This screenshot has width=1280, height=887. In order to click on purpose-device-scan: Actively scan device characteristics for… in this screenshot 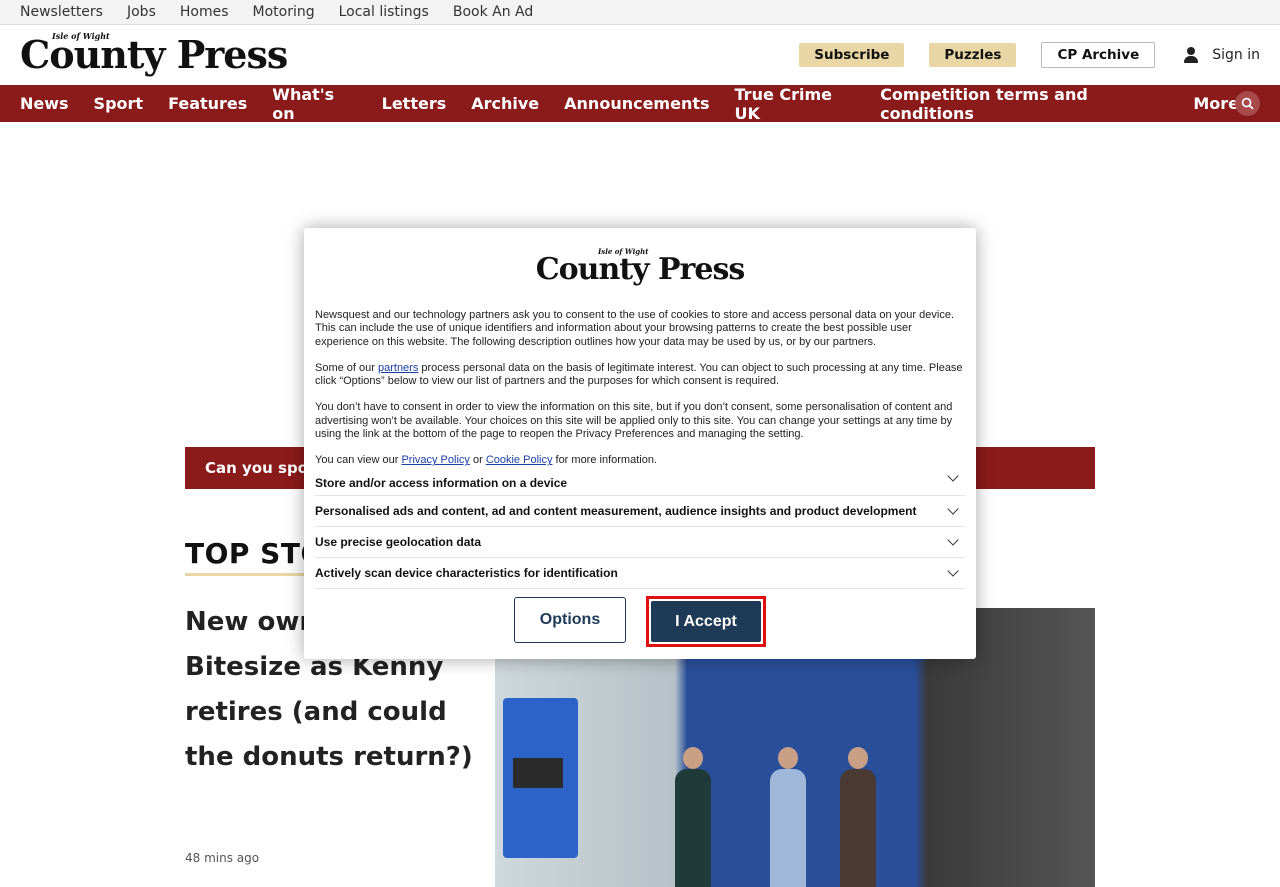, I will do `click(640, 573)`.